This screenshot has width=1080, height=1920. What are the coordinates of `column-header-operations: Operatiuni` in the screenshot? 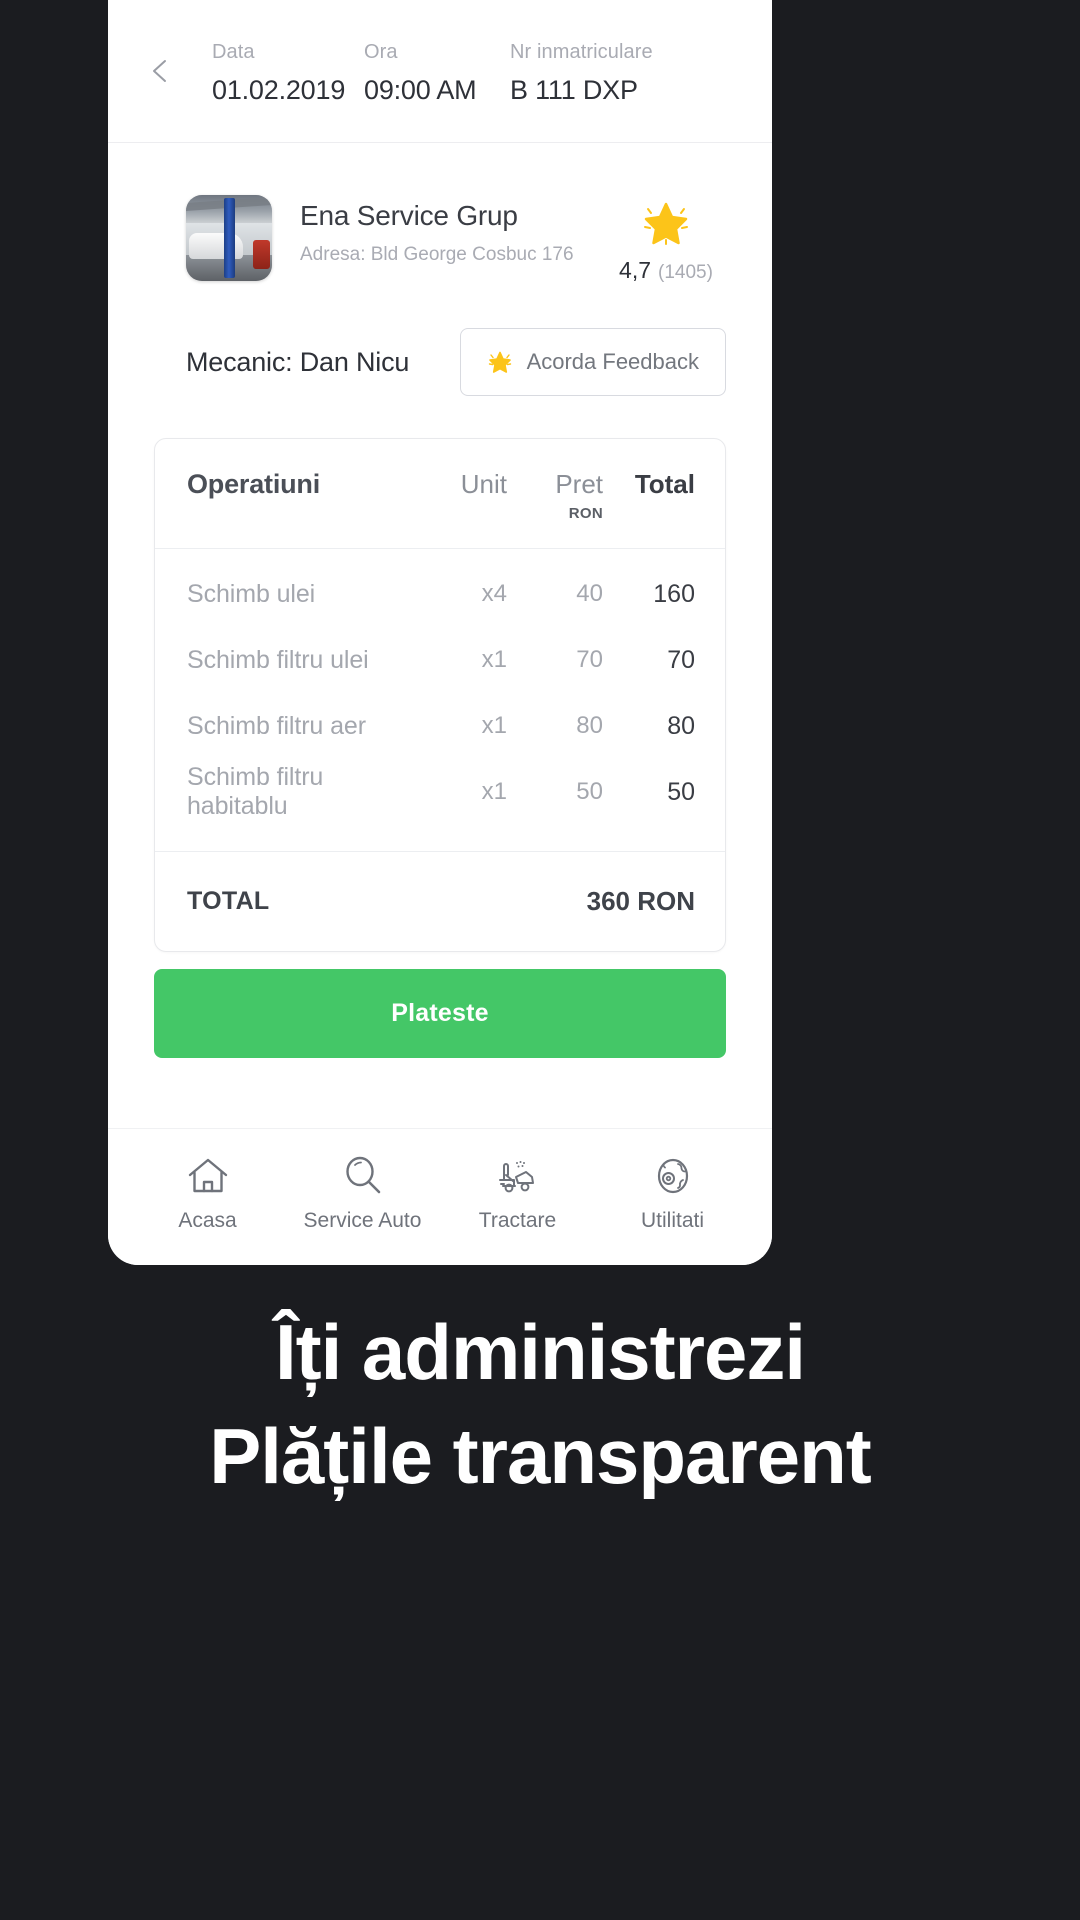 It's located at (254, 484).